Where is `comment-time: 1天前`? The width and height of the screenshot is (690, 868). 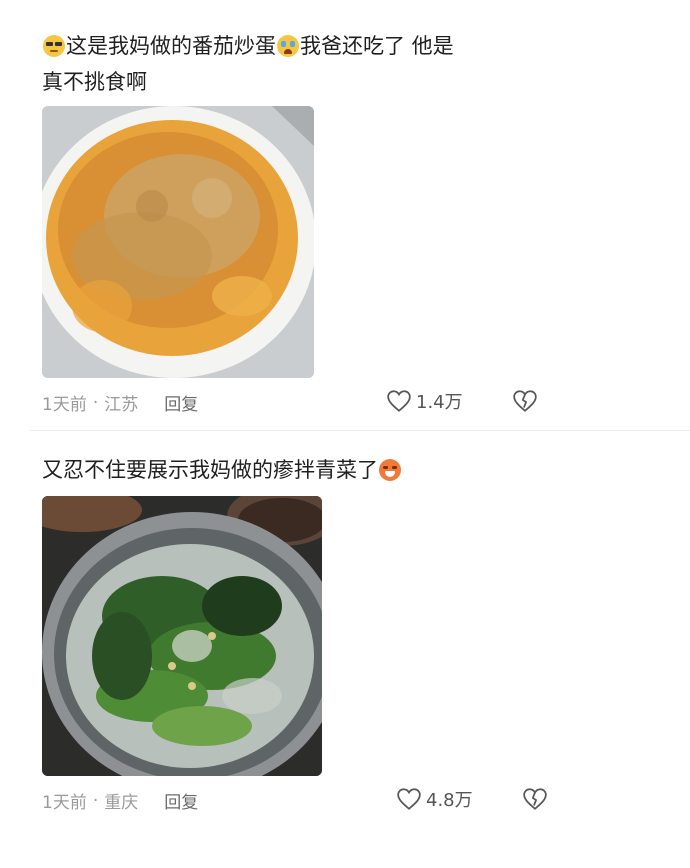 comment-time: 1天前 is located at coordinates (64, 803).